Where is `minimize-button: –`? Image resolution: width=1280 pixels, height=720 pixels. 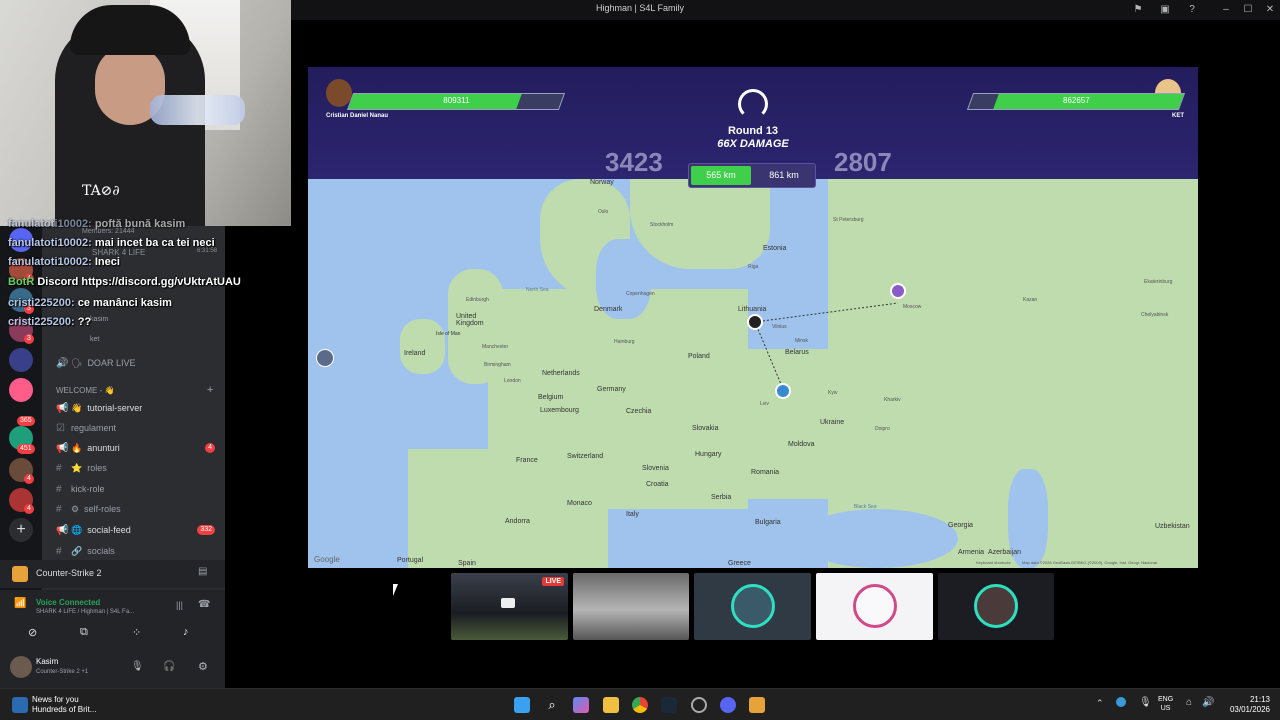
minimize-button: – is located at coordinates (1226, 10).